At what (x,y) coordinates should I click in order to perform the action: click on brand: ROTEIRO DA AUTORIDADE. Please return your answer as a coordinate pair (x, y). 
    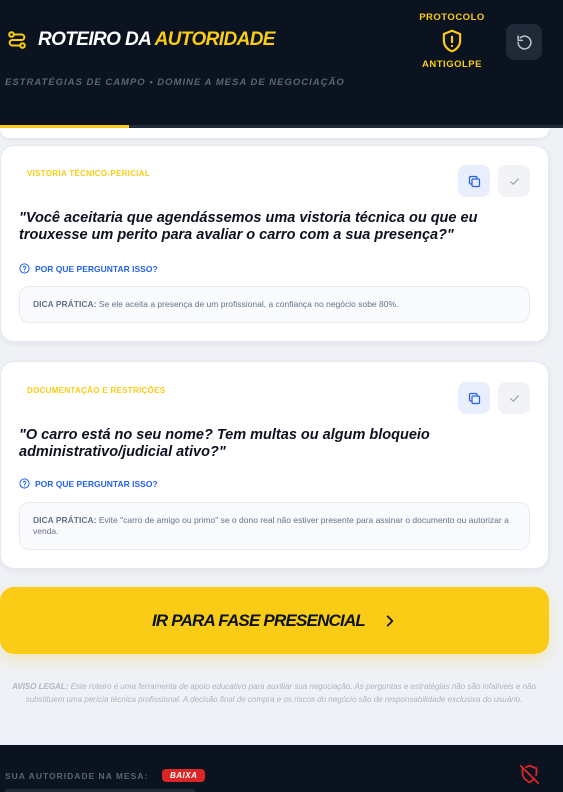
    Looking at the image, I should click on (140, 40).